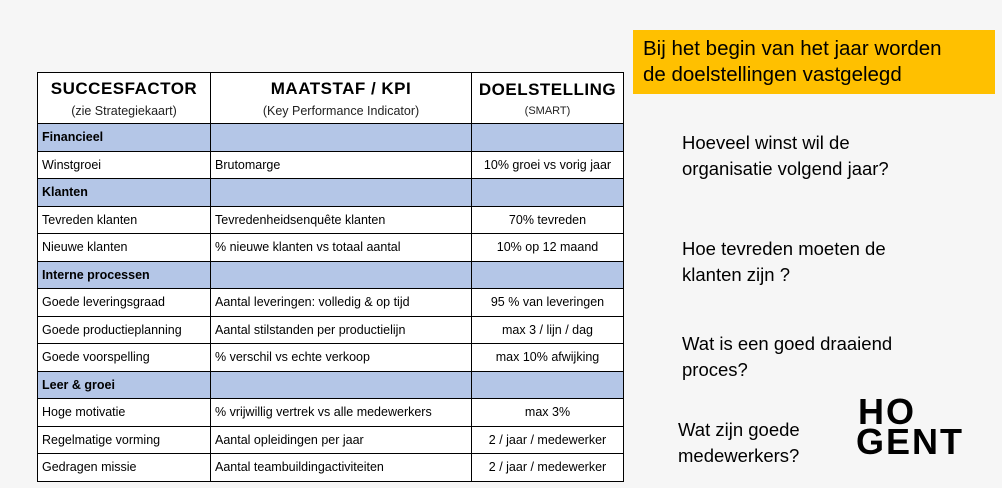 Image resolution: width=1002 pixels, height=488 pixels. Describe the element at coordinates (341, 329) in the screenshot. I see `kpi-cell: Aantal stilstanden per productielijn` at that location.